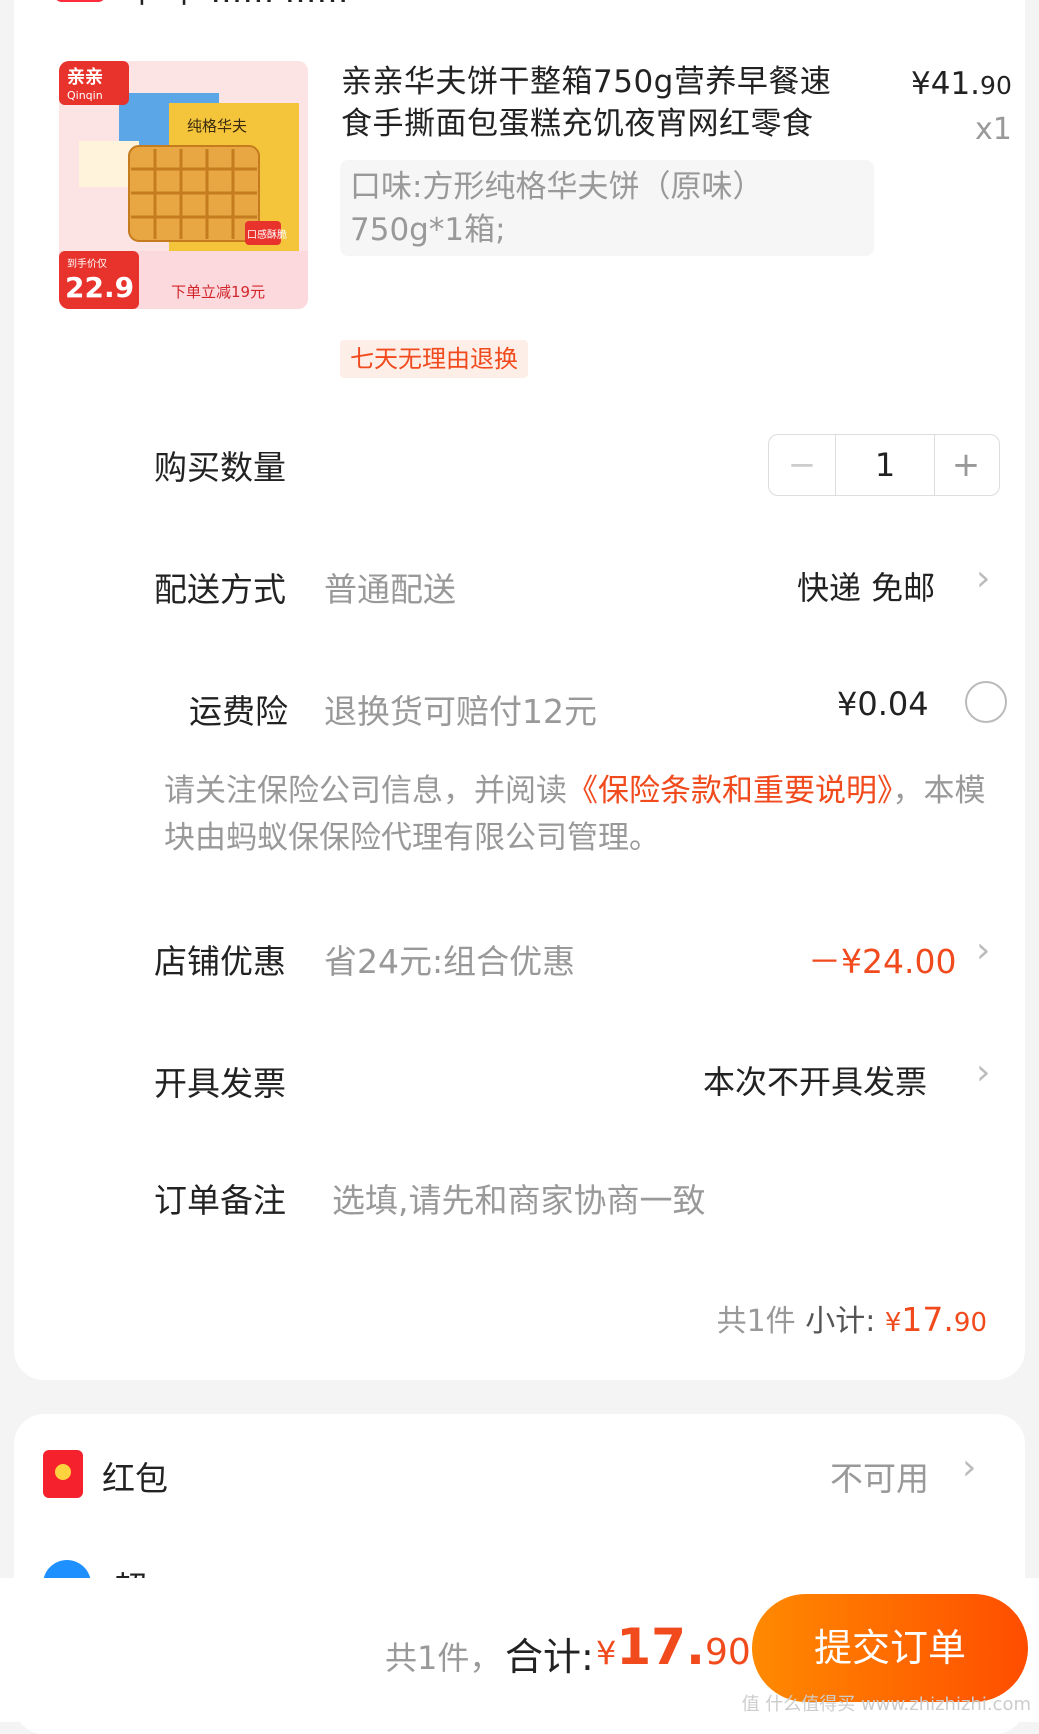 This screenshot has width=1039, height=1734. What do you see at coordinates (220, 467) in the screenshot?
I see `purchase-qty-label: 购买数量` at bounding box center [220, 467].